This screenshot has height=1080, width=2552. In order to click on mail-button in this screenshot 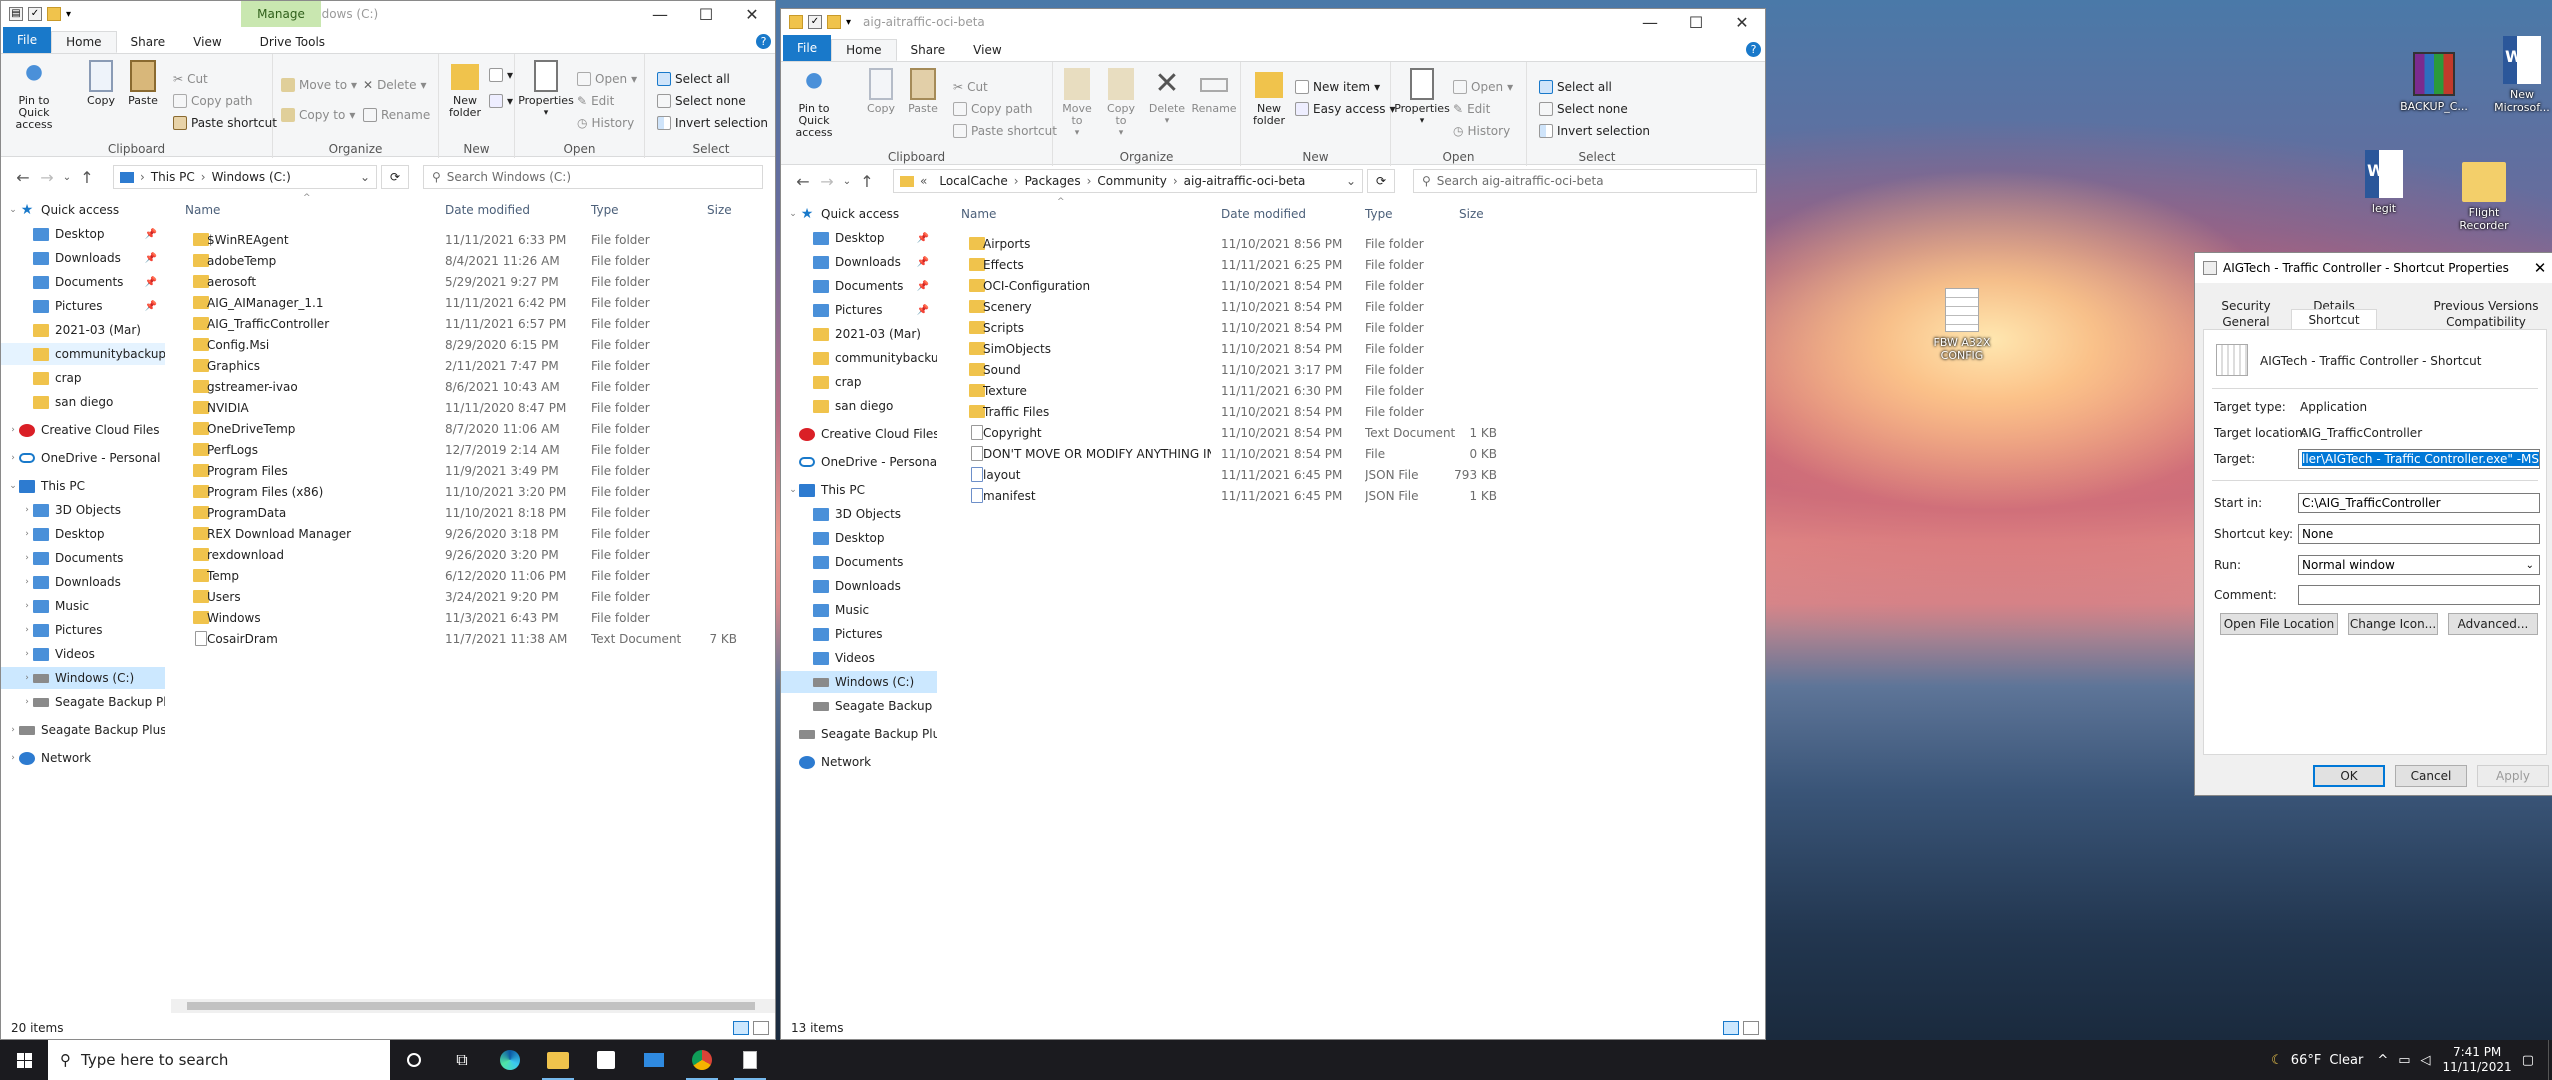, I will do `click(654, 1060)`.